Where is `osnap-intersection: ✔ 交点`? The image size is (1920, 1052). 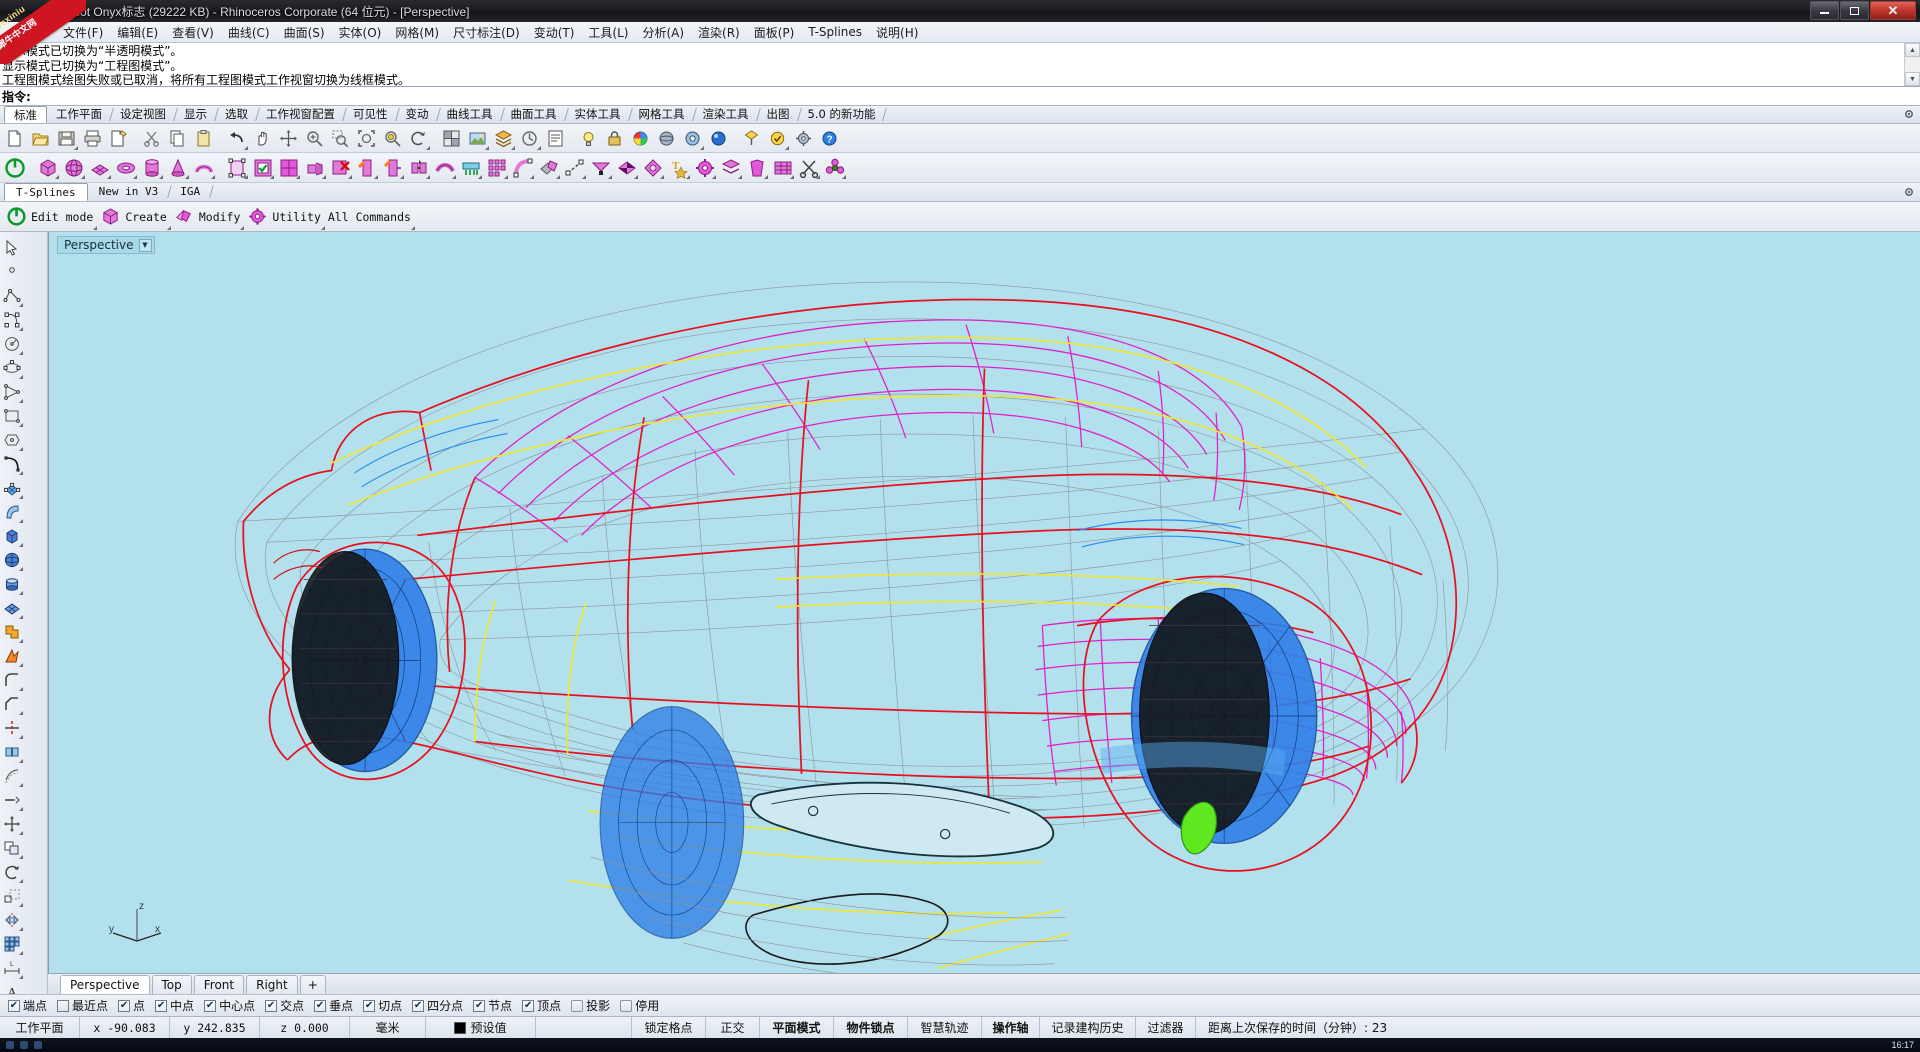 osnap-intersection: ✔ 交点 is located at coordinates (284, 1005).